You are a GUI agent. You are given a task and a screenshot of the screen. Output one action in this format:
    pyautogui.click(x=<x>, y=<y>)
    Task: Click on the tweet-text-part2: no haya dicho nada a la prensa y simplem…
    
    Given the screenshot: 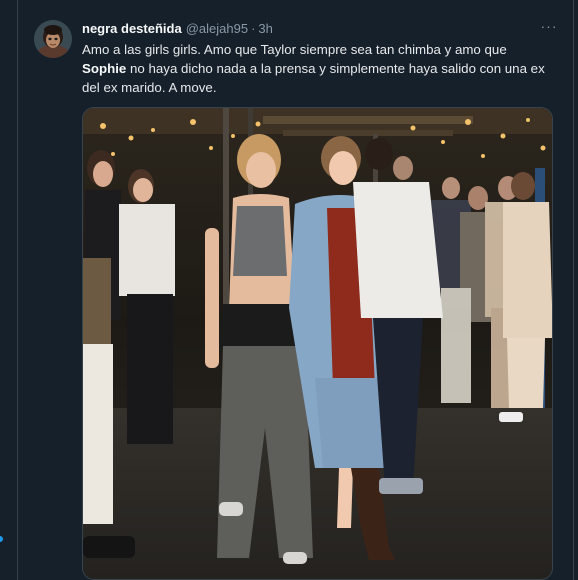 What is the action you would take?
    pyautogui.click(x=313, y=78)
    